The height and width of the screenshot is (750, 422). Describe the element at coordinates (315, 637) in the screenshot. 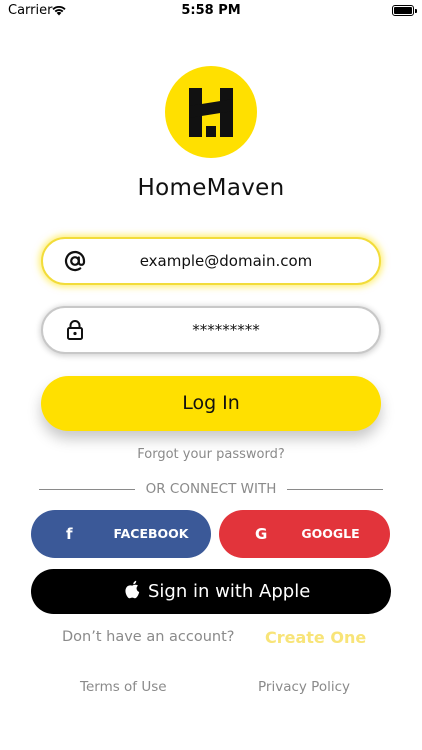

I see `create-account-link: Create One` at that location.